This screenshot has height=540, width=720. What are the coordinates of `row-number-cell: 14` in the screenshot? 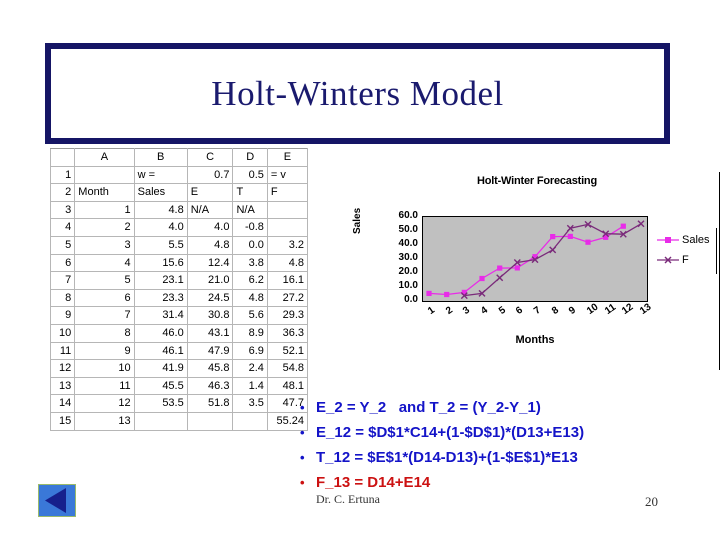 It's located at (62, 403).